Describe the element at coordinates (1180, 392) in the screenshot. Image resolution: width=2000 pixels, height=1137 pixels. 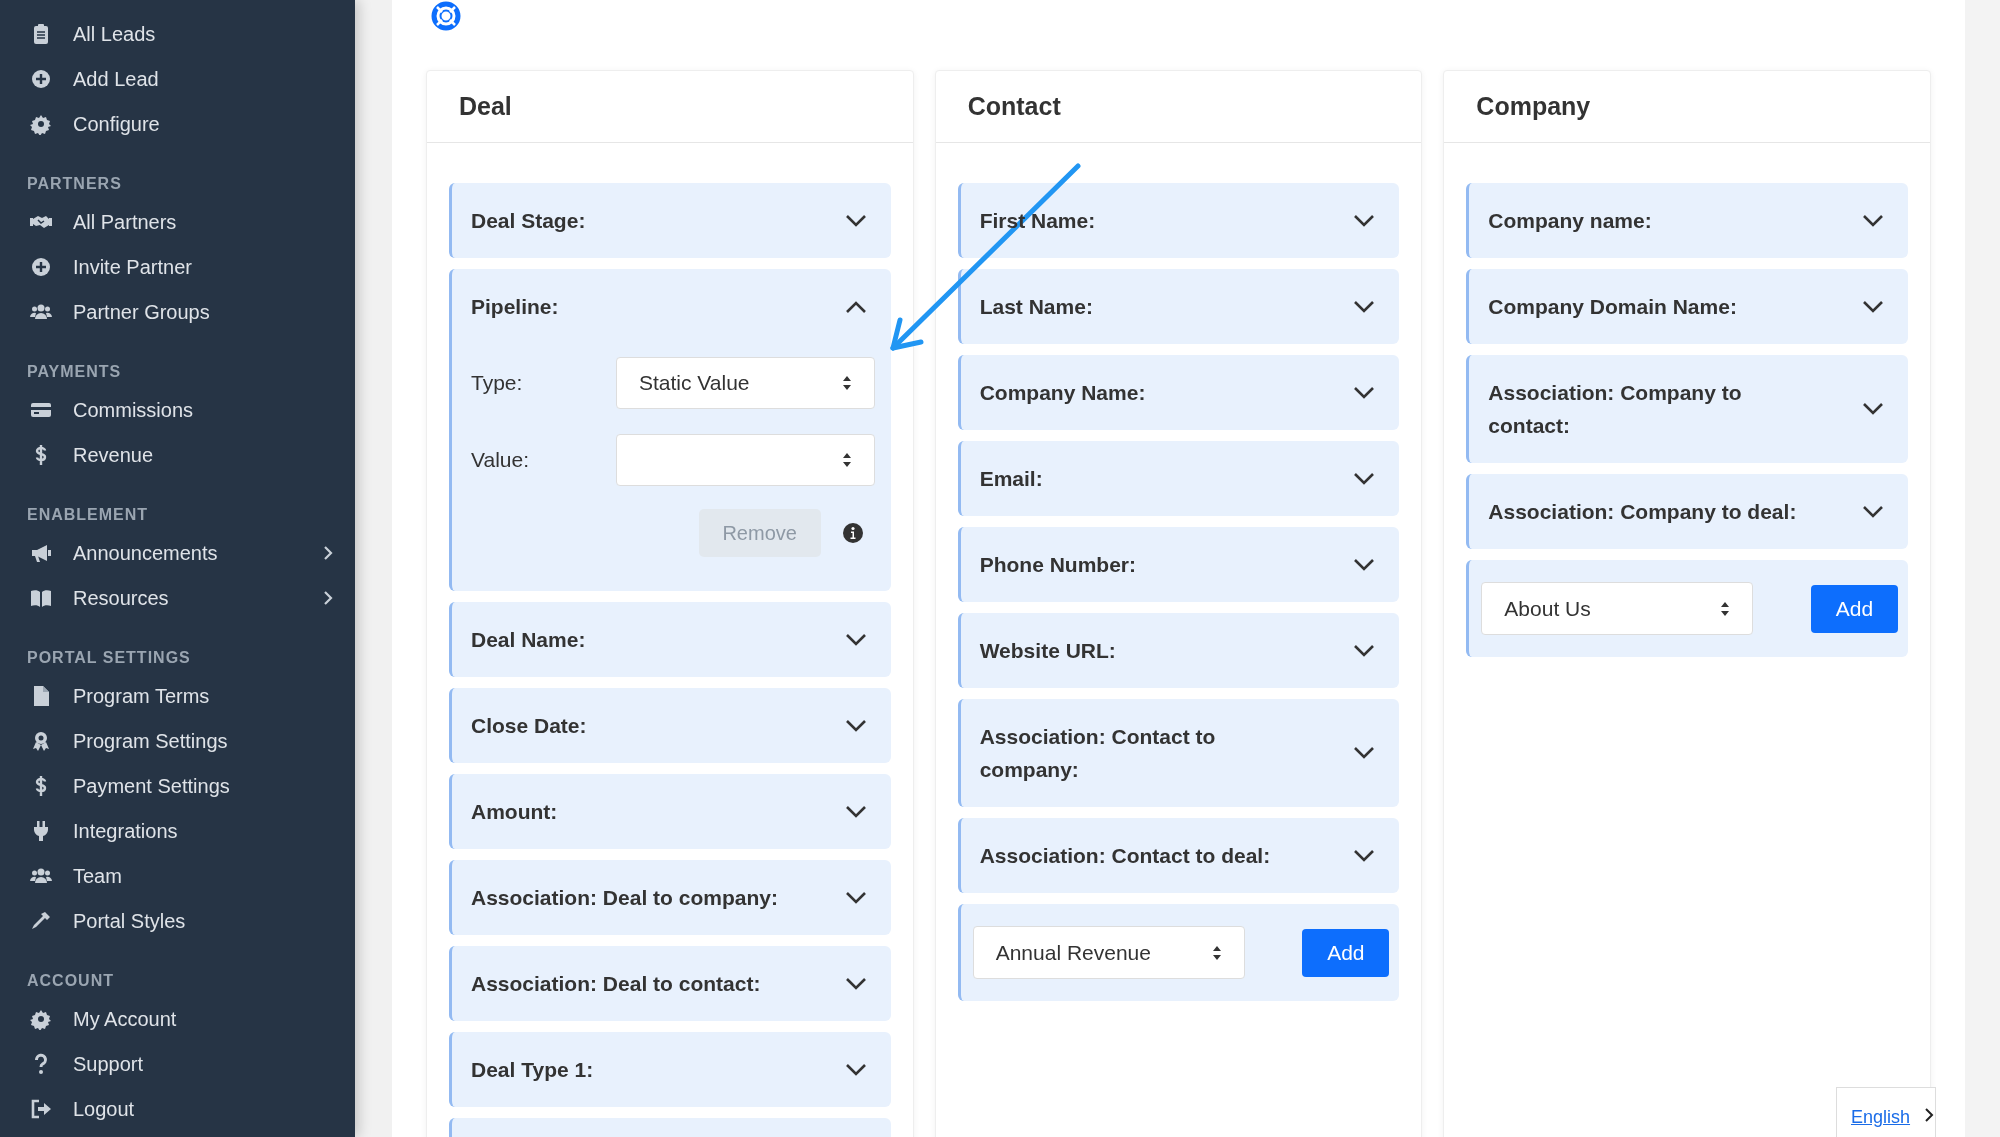
I see `accordion-header: Company Name:` at that location.